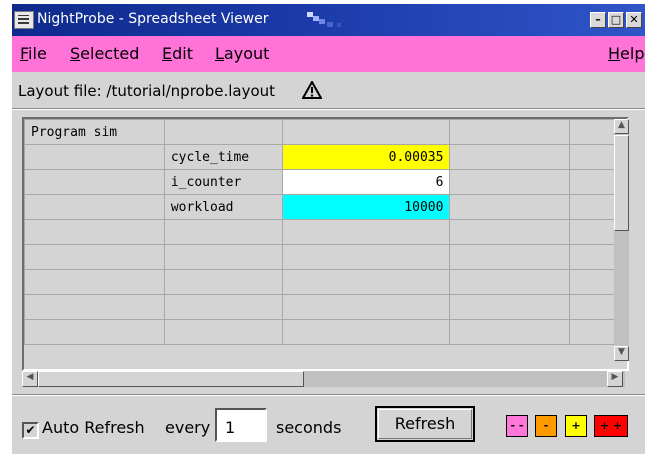  What do you see at coordinates (188, 427) in the screenshot?
I see `every-label: every` at bounding box center [188, 427].